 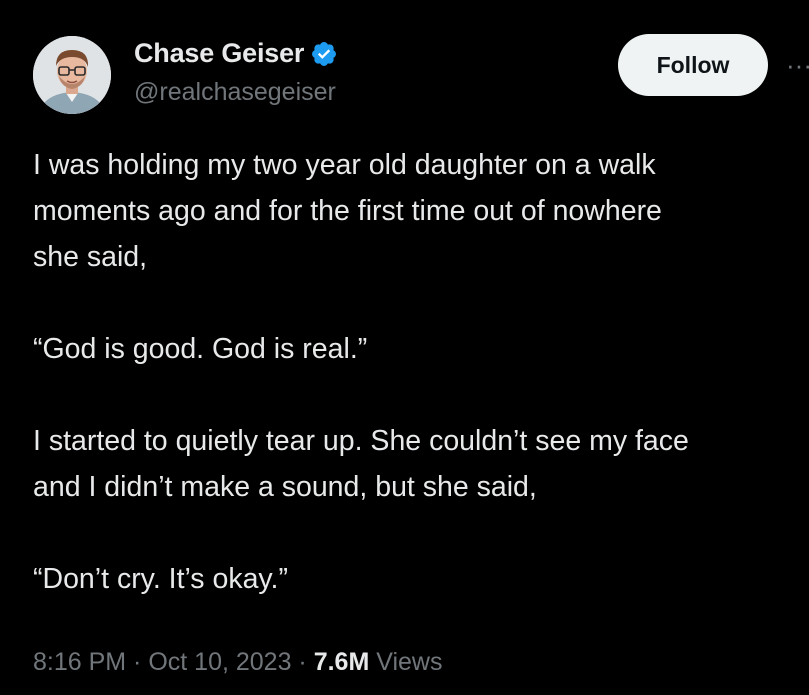 I want to click on avatar-photo, so click(x=72, y=75).